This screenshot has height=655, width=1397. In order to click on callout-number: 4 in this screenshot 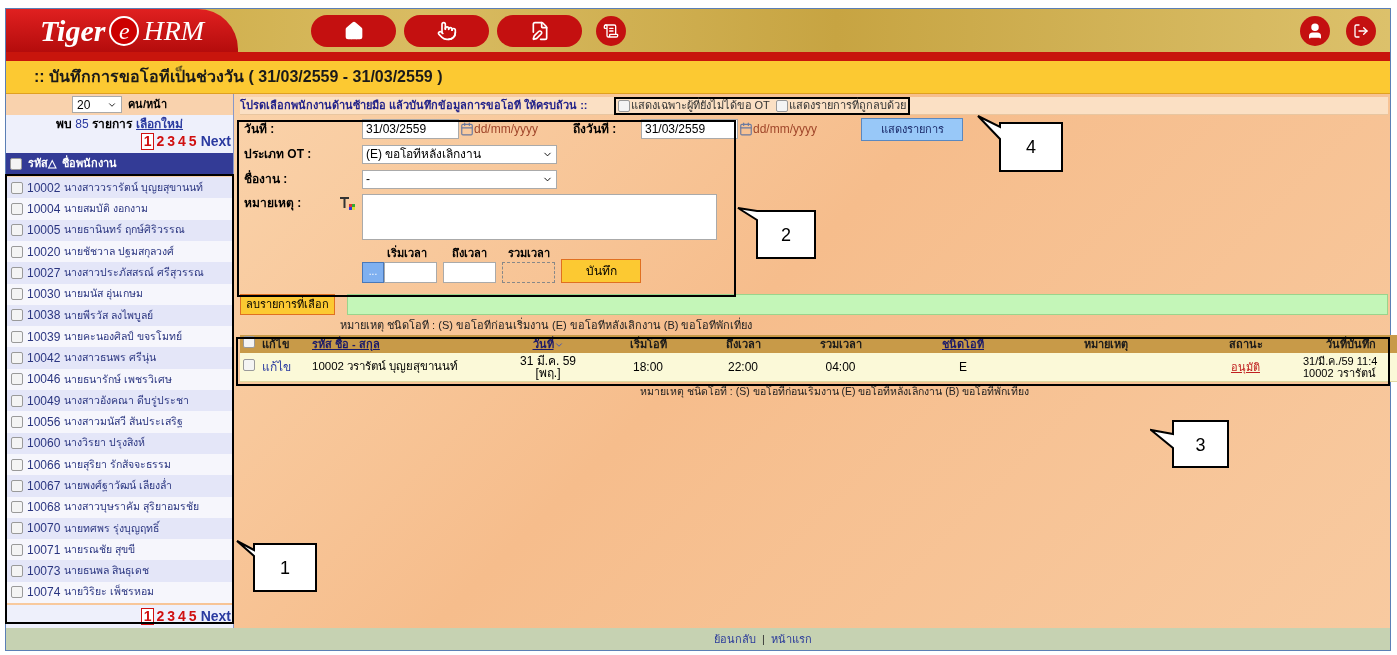, I will do `click(1031, 147)`.